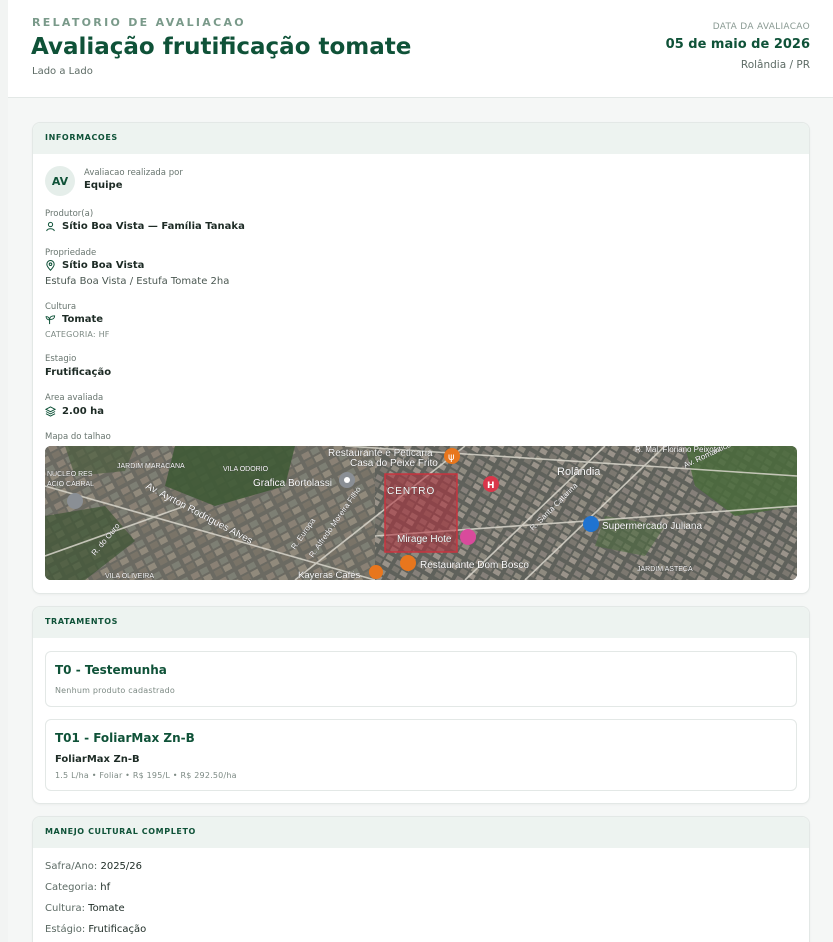  Describe the element at coordinates (221, 47) in the screenshot. I see `page-title: Avaliação frutificação tomate` at that location.